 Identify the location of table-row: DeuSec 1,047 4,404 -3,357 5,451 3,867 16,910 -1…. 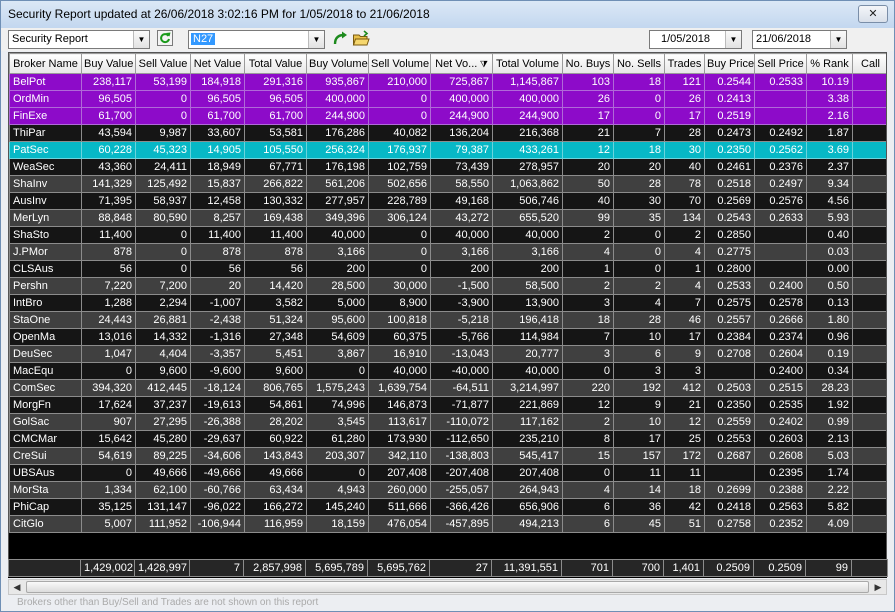
(447, 354).